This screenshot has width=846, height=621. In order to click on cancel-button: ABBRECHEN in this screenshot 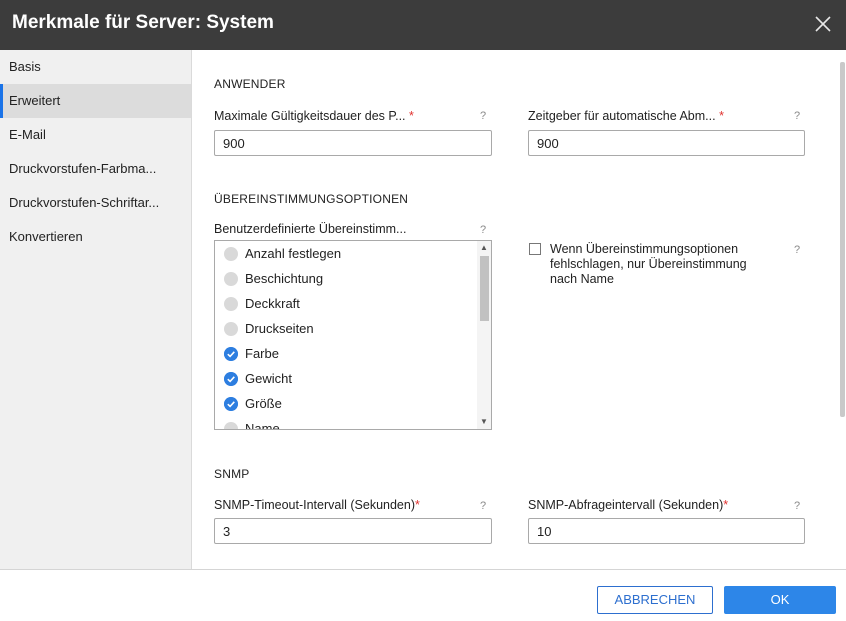, I will do `click(655, 600)`.